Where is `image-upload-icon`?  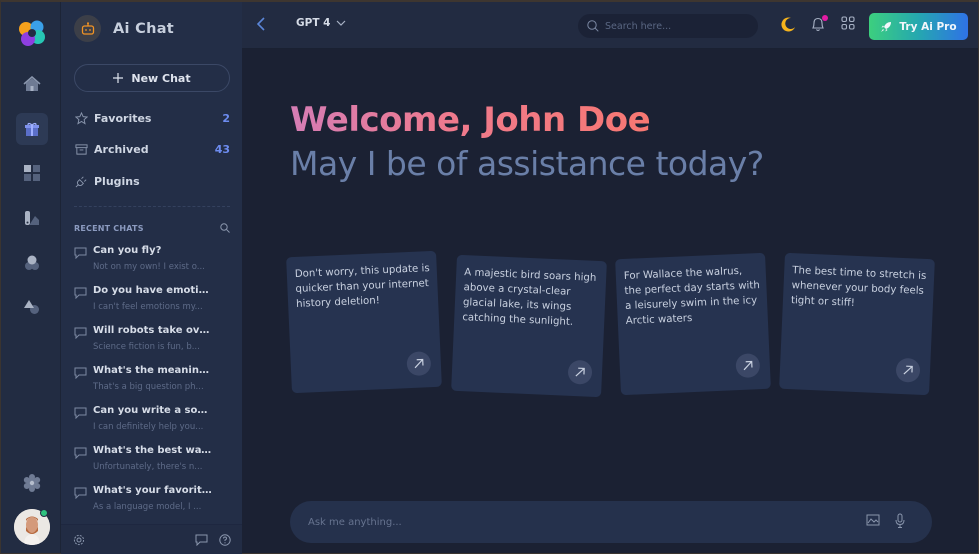 image-upload-icon is located at coordinates (873, 520).